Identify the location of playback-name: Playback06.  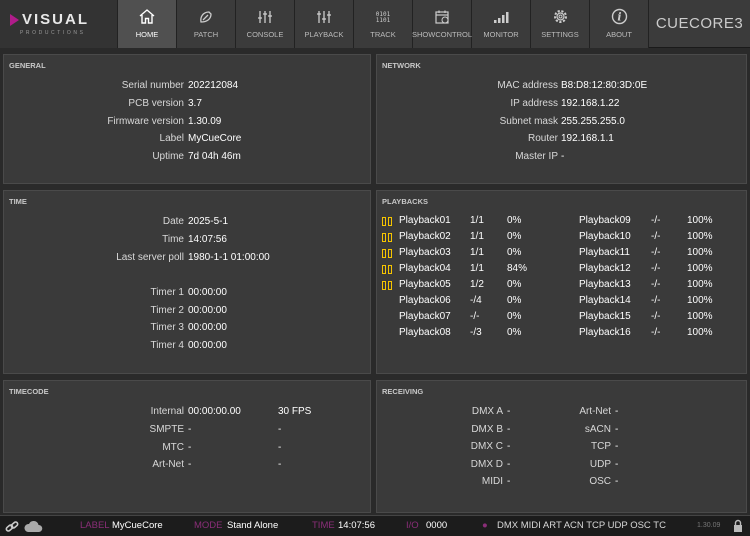
(425, 300).